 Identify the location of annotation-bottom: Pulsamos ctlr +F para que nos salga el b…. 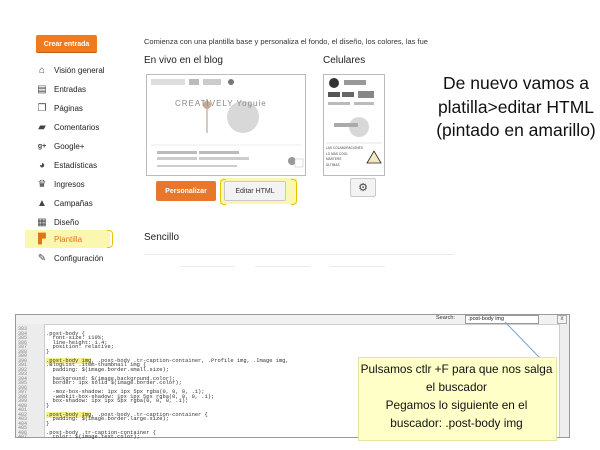
(456, 396).